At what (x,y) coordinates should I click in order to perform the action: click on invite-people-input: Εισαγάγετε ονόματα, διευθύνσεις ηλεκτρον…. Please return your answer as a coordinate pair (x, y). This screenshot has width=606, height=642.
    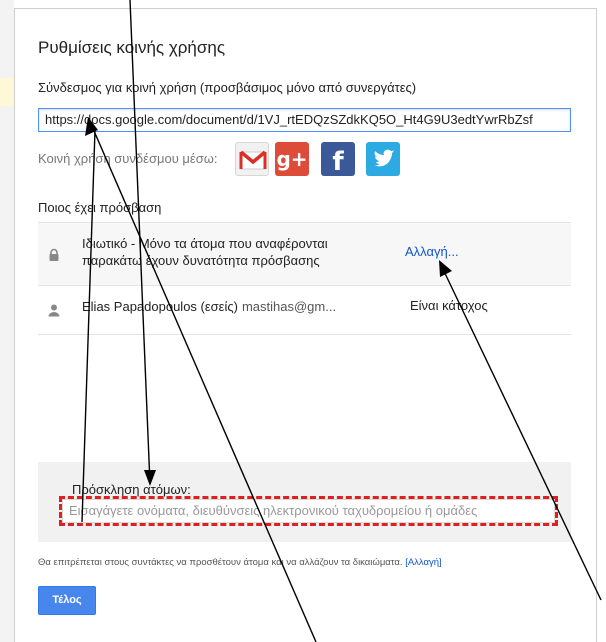
    Looking at the image, I should click on (308, 511).